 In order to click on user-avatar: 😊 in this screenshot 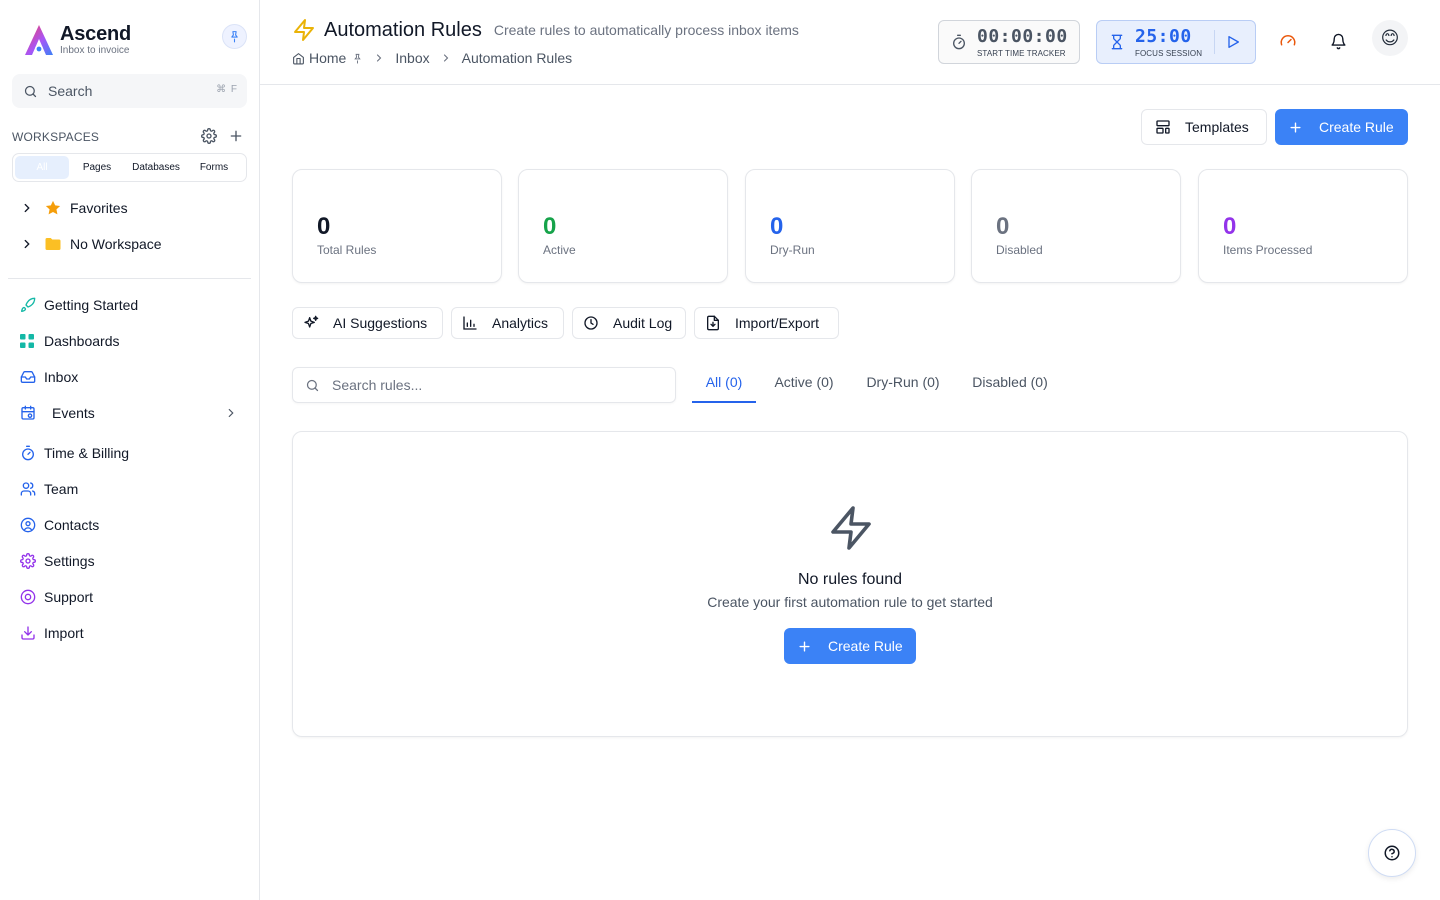, I will do `click(1390, 38)`.